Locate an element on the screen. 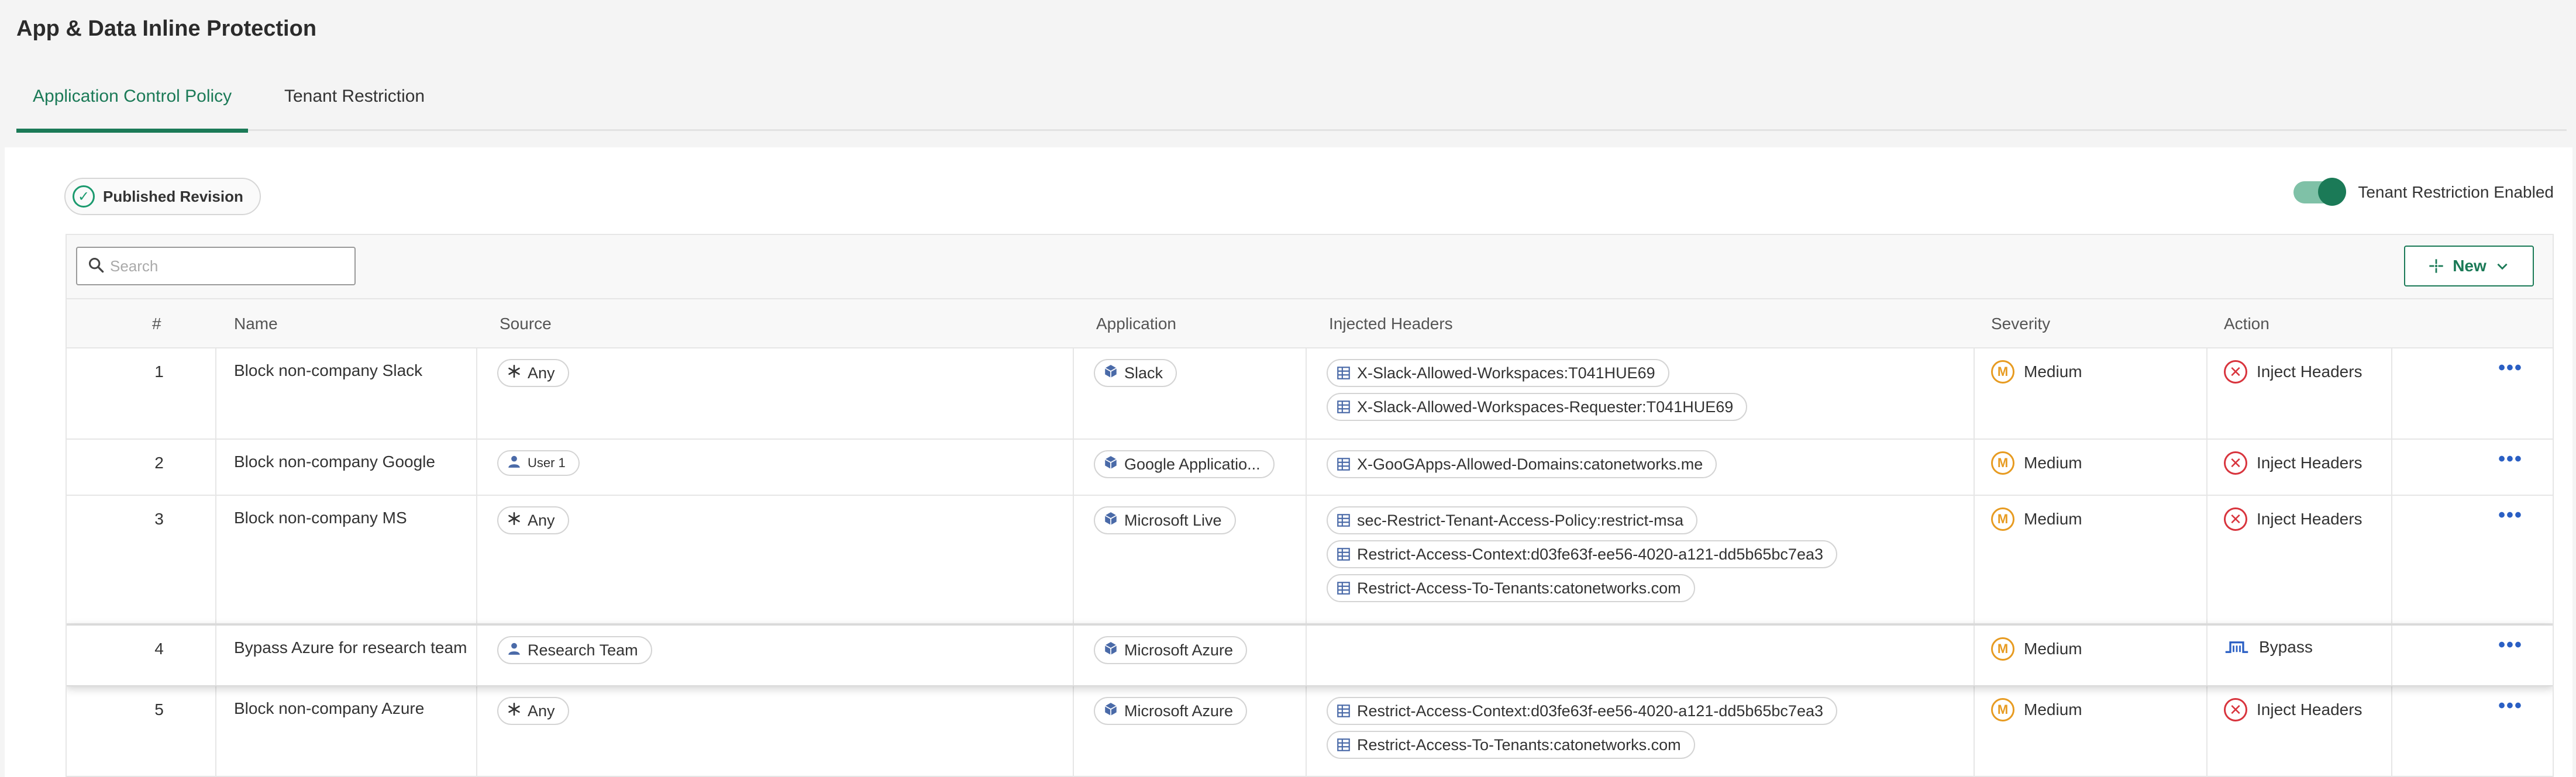 This screenshot has width=2576, height=777. col-application-header: Application is located at coordinates (1136, 324).